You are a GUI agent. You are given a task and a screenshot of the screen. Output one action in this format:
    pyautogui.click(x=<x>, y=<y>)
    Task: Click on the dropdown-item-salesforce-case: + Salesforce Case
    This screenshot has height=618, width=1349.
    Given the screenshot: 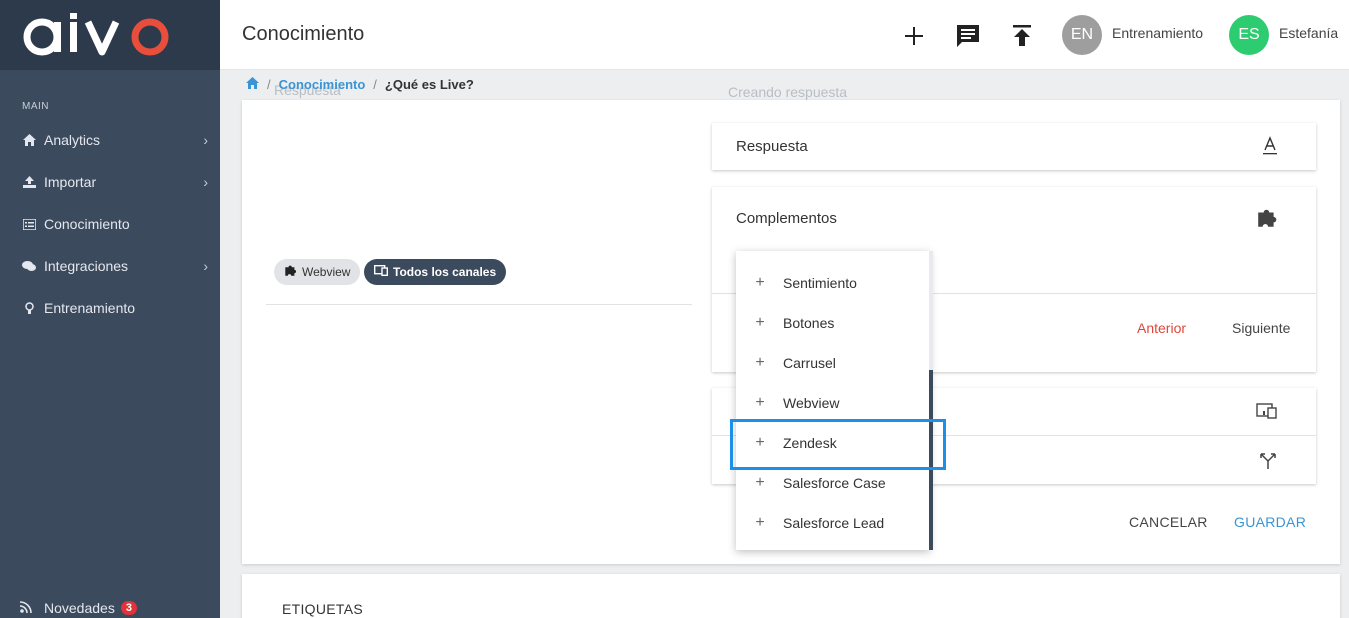 What is the action you would take?
    pyautogui.click(x=833, y=483)
    